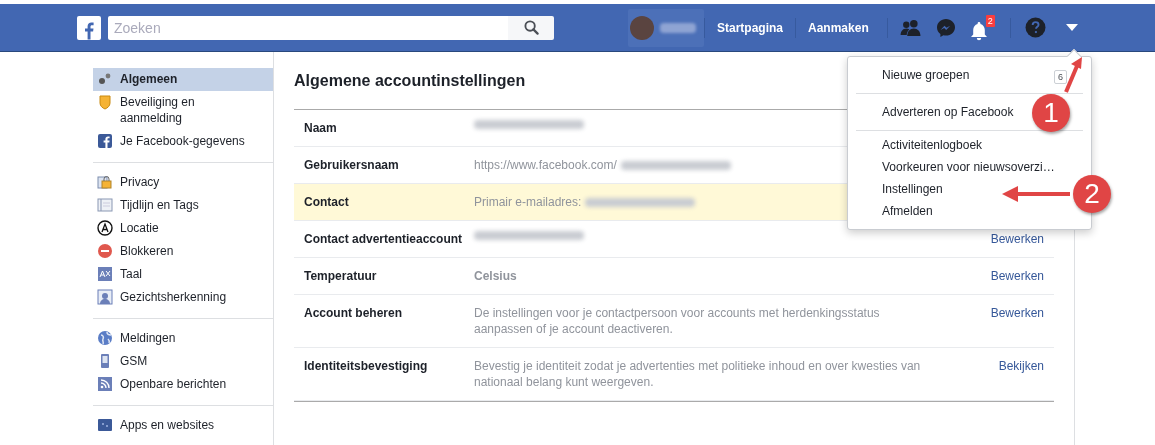 The height and width of the screenshot is (445, 1155). Describe the element at coordinates (105, 297) in the screenshot. I see `face-frame-icon` at that location.